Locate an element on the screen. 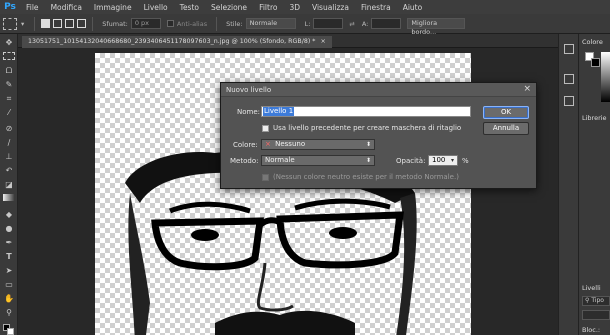 The image size is (610, 335). right-eye is located at coordinates (343, 233).